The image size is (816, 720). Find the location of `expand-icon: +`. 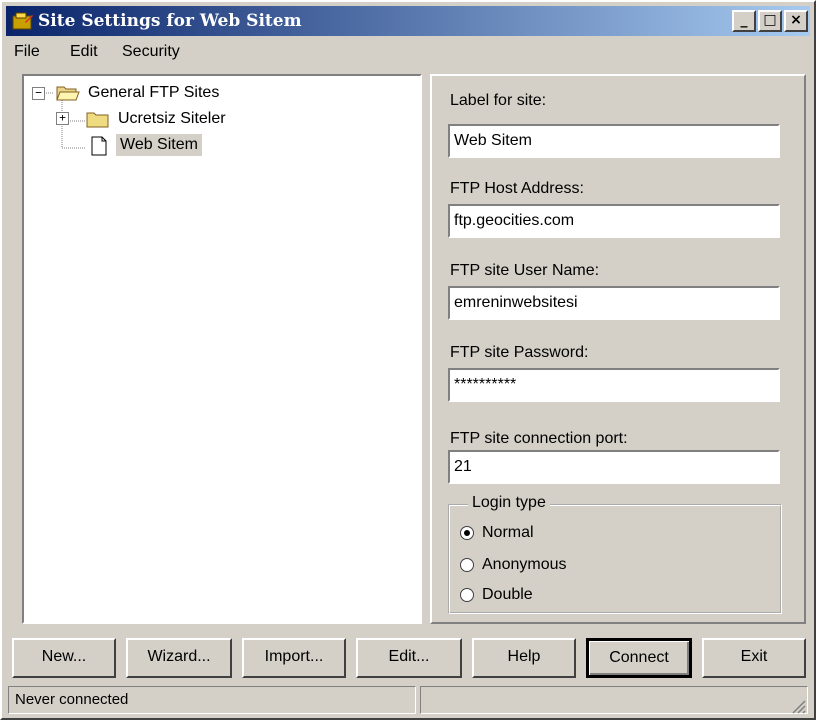

expand-icon: + is located at coordinates (62, 118).